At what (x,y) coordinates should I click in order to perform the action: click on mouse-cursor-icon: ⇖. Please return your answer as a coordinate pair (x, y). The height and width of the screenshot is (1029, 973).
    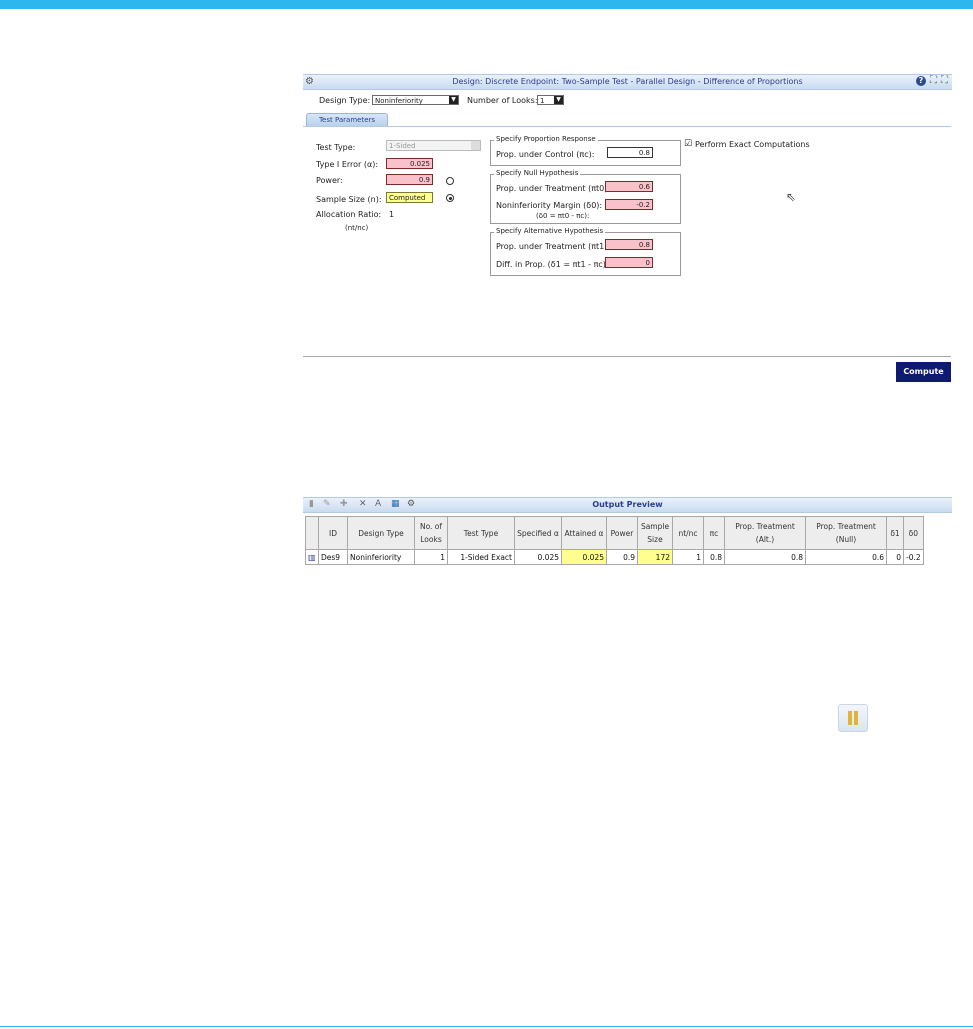
    Looking at the image, I should click on (791, 197).